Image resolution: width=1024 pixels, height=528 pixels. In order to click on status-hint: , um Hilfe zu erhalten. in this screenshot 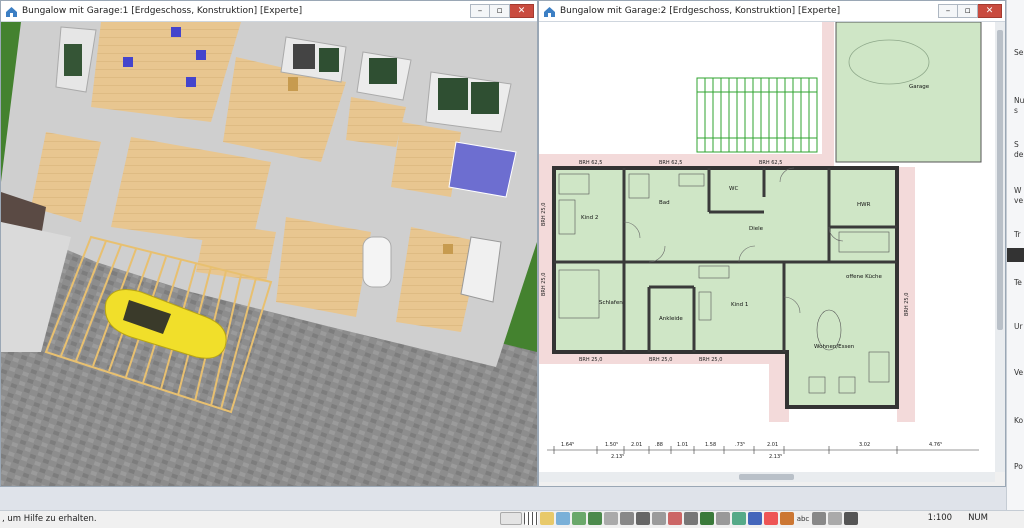, I will do `click(49, 519)`.